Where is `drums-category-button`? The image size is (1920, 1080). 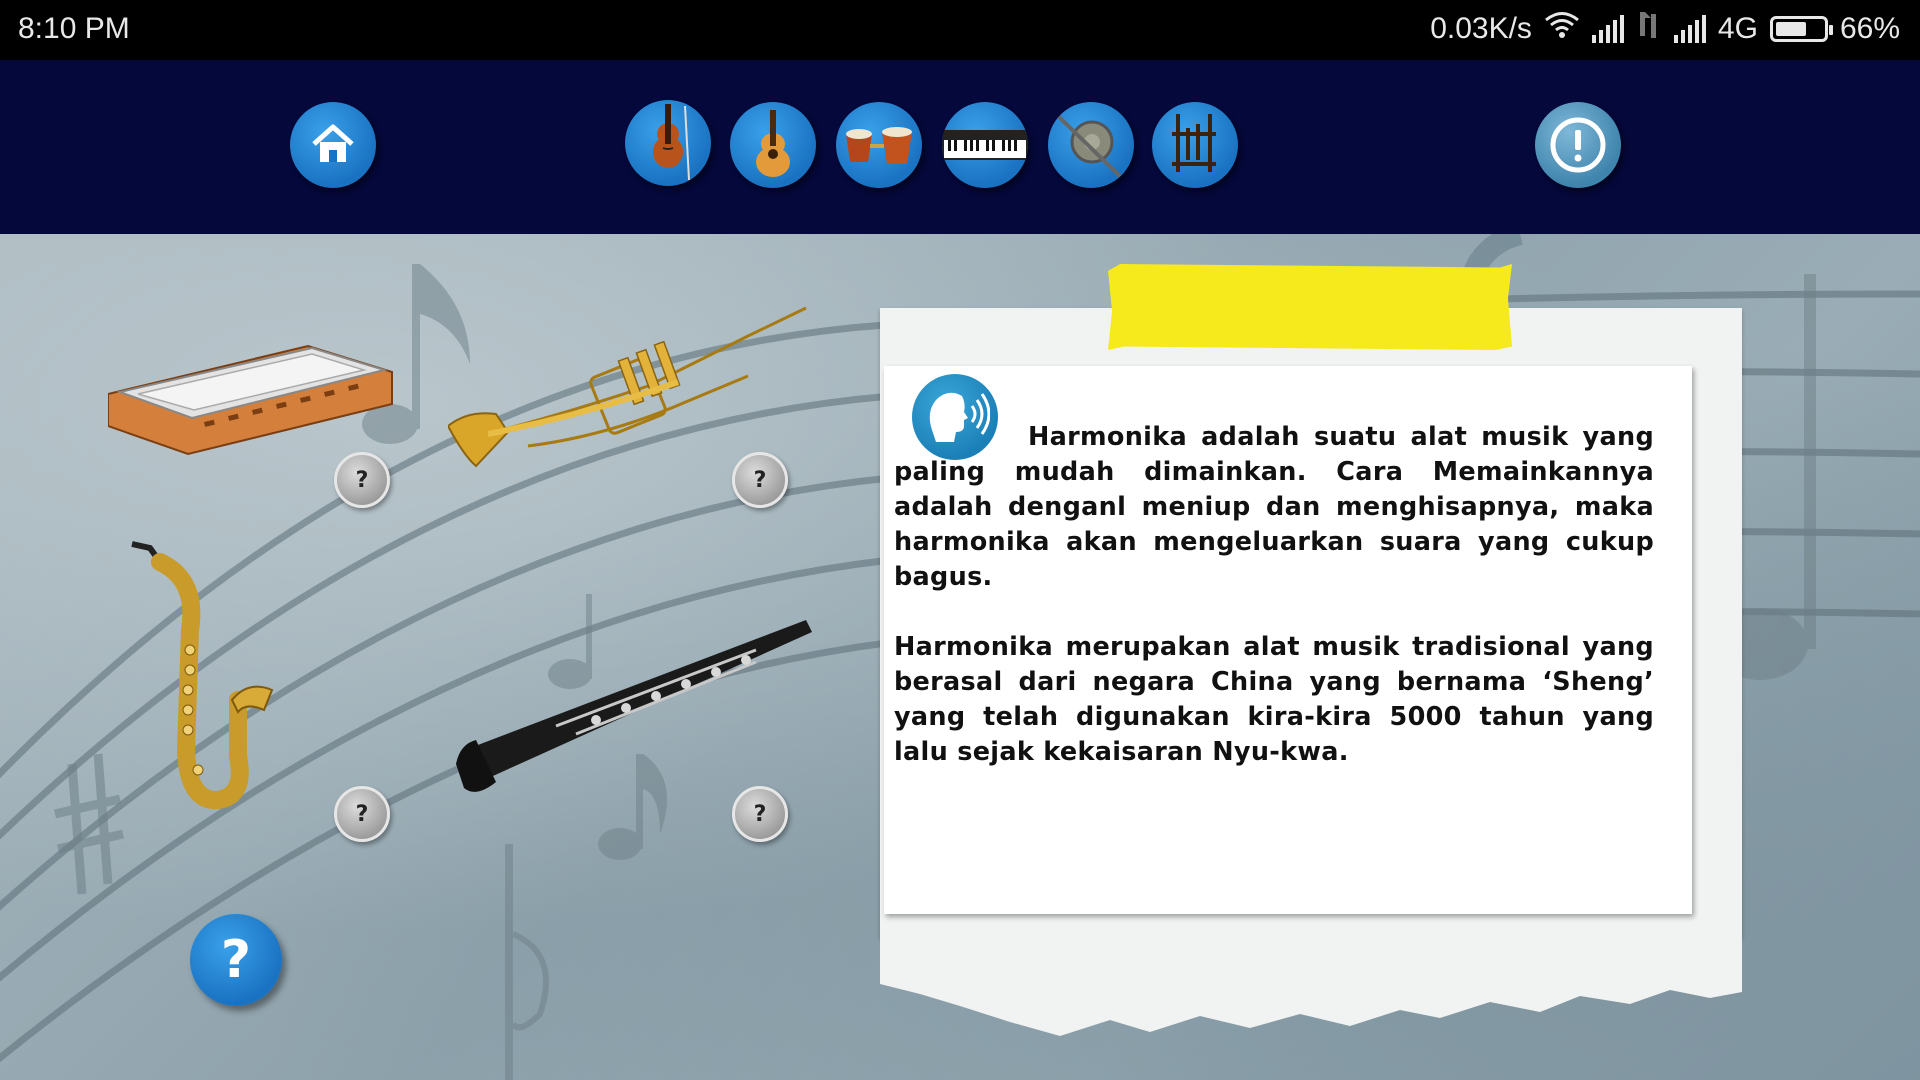 drums-category-button is located at coordinates (879, 145).